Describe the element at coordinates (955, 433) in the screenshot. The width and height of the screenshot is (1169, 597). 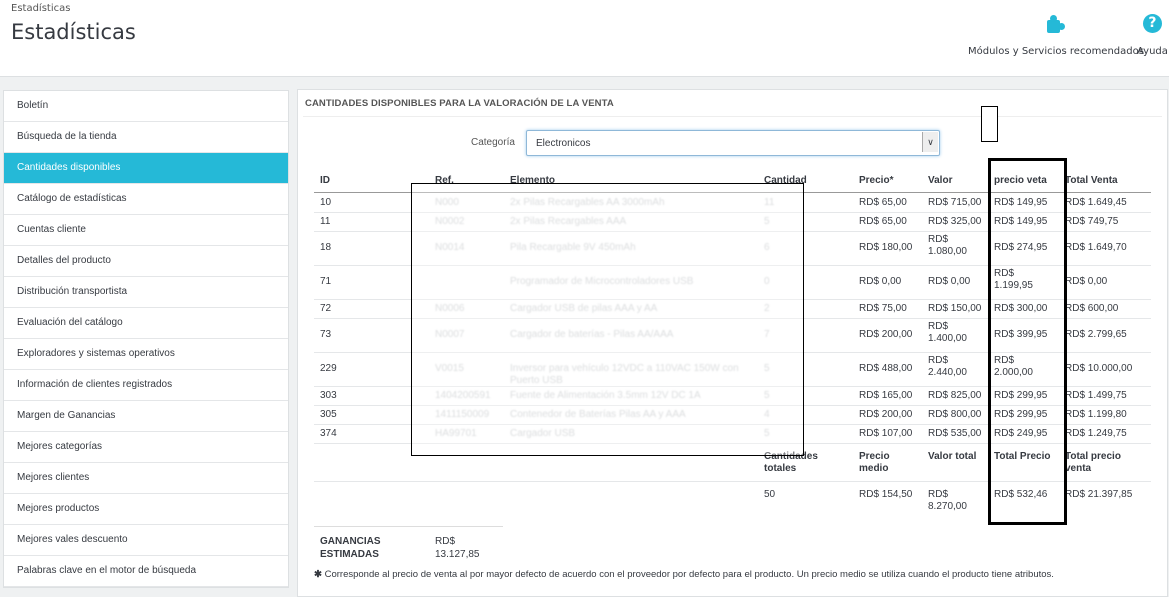
I see `table-cell: RD$ 535,00` at that location.